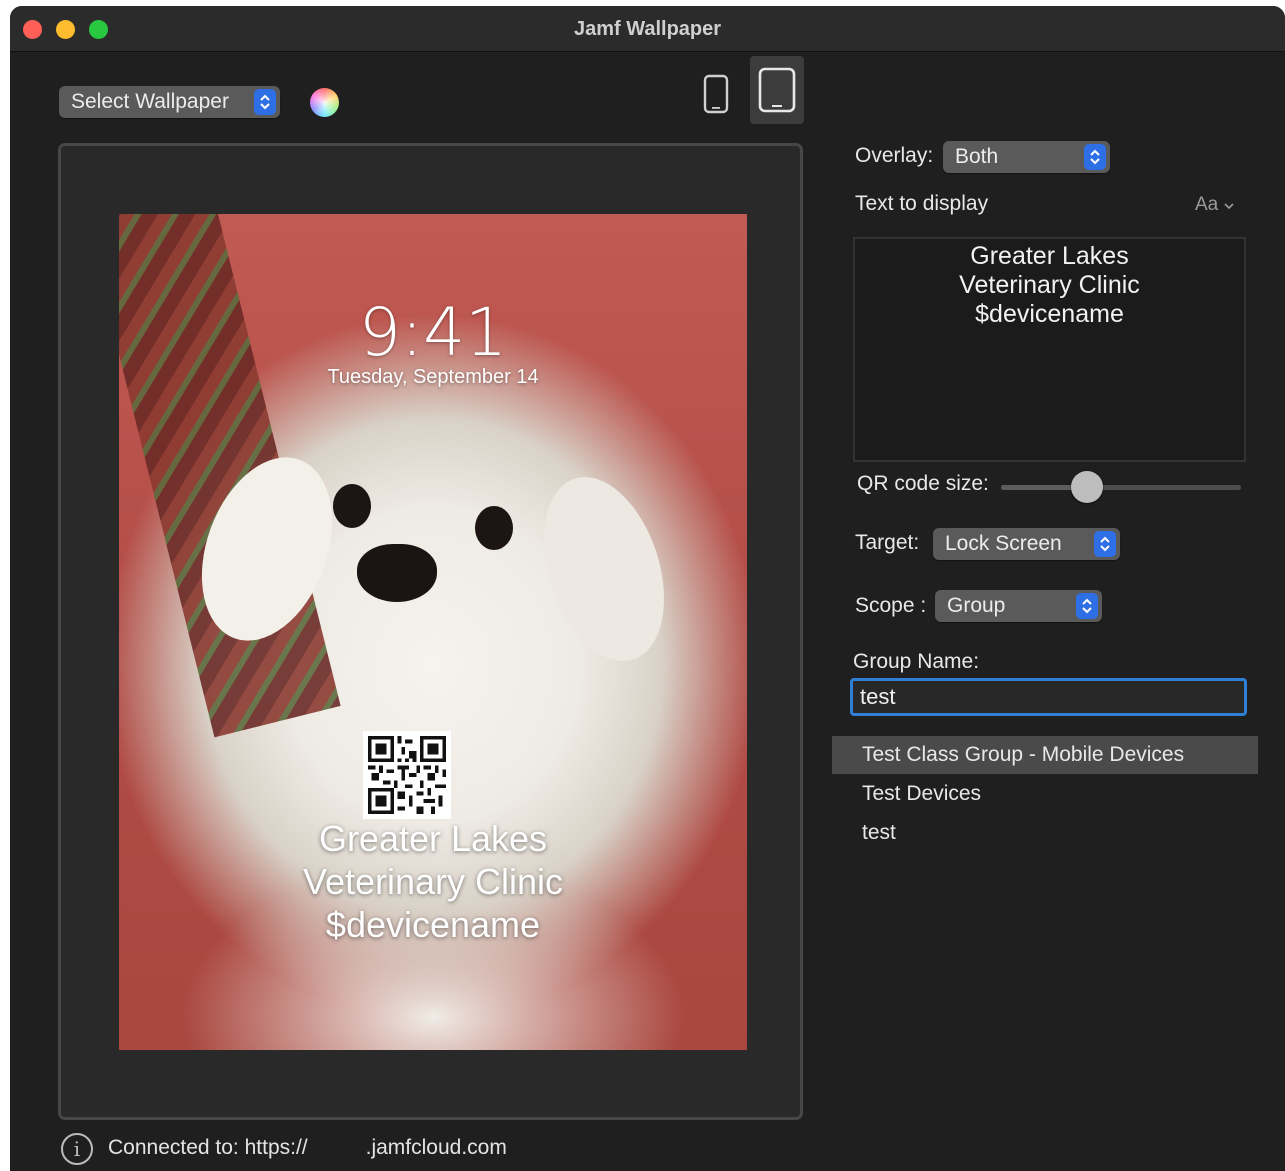  Describe the element at coordinates (433, 838) in the screenshot. I see `overlay-line: Greater Lakes` at that location.